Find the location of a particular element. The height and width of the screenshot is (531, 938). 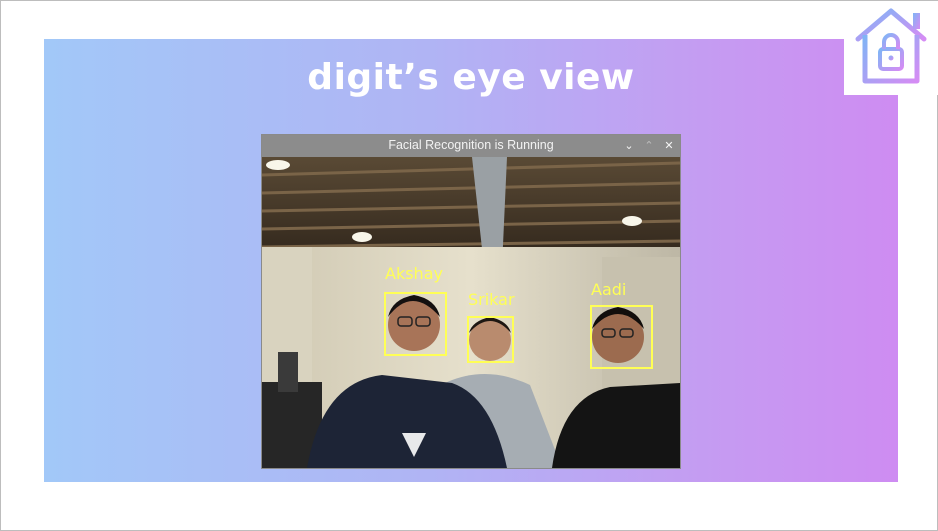

face-label-aadi: Aadi is located at coordinates (608, 289).